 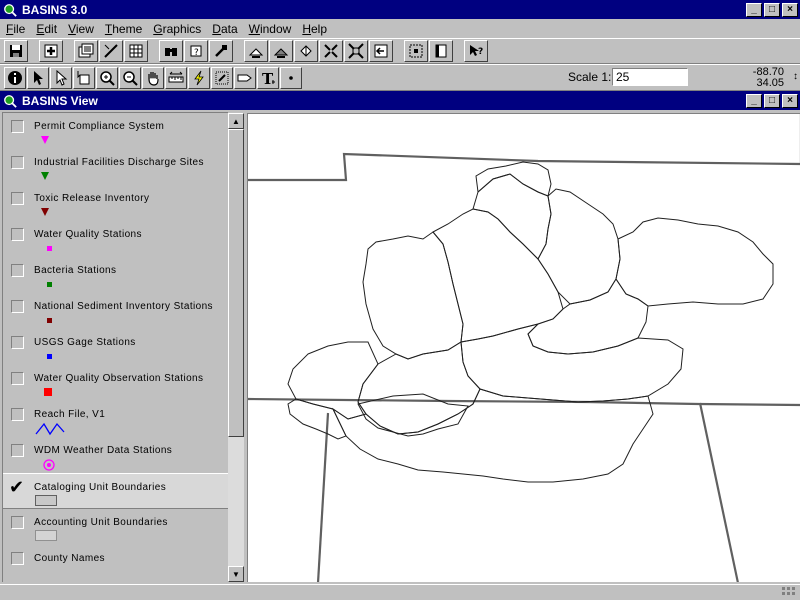 What do you see at coordinates (19, 28) in the screenshot?
I see `menu-label: ile` at bounding box center [19, 28].